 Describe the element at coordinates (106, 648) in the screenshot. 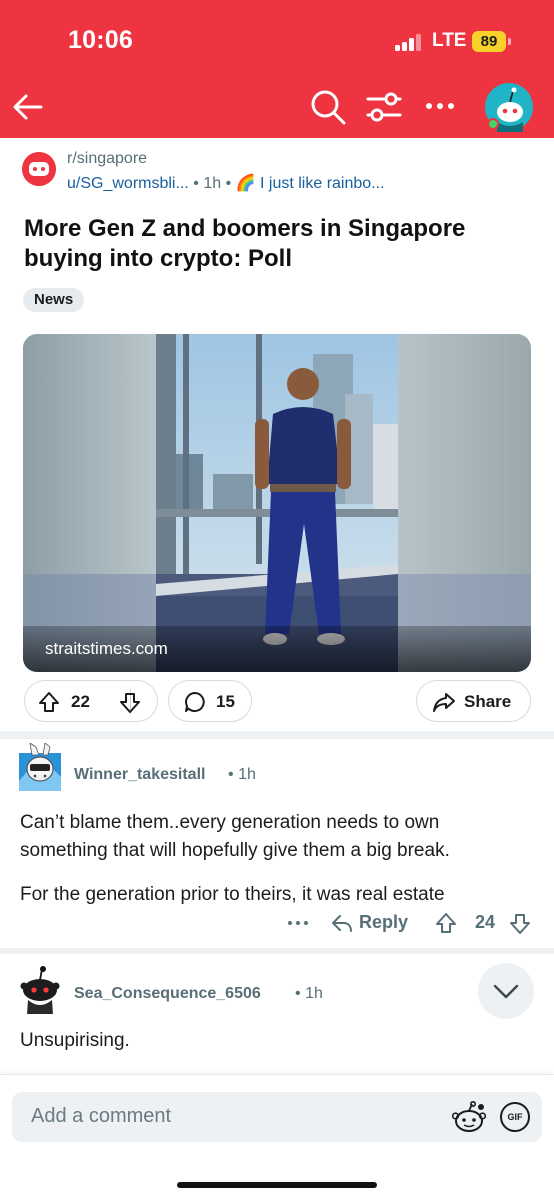

I see `link-domain: straitstimes.com` at that location.